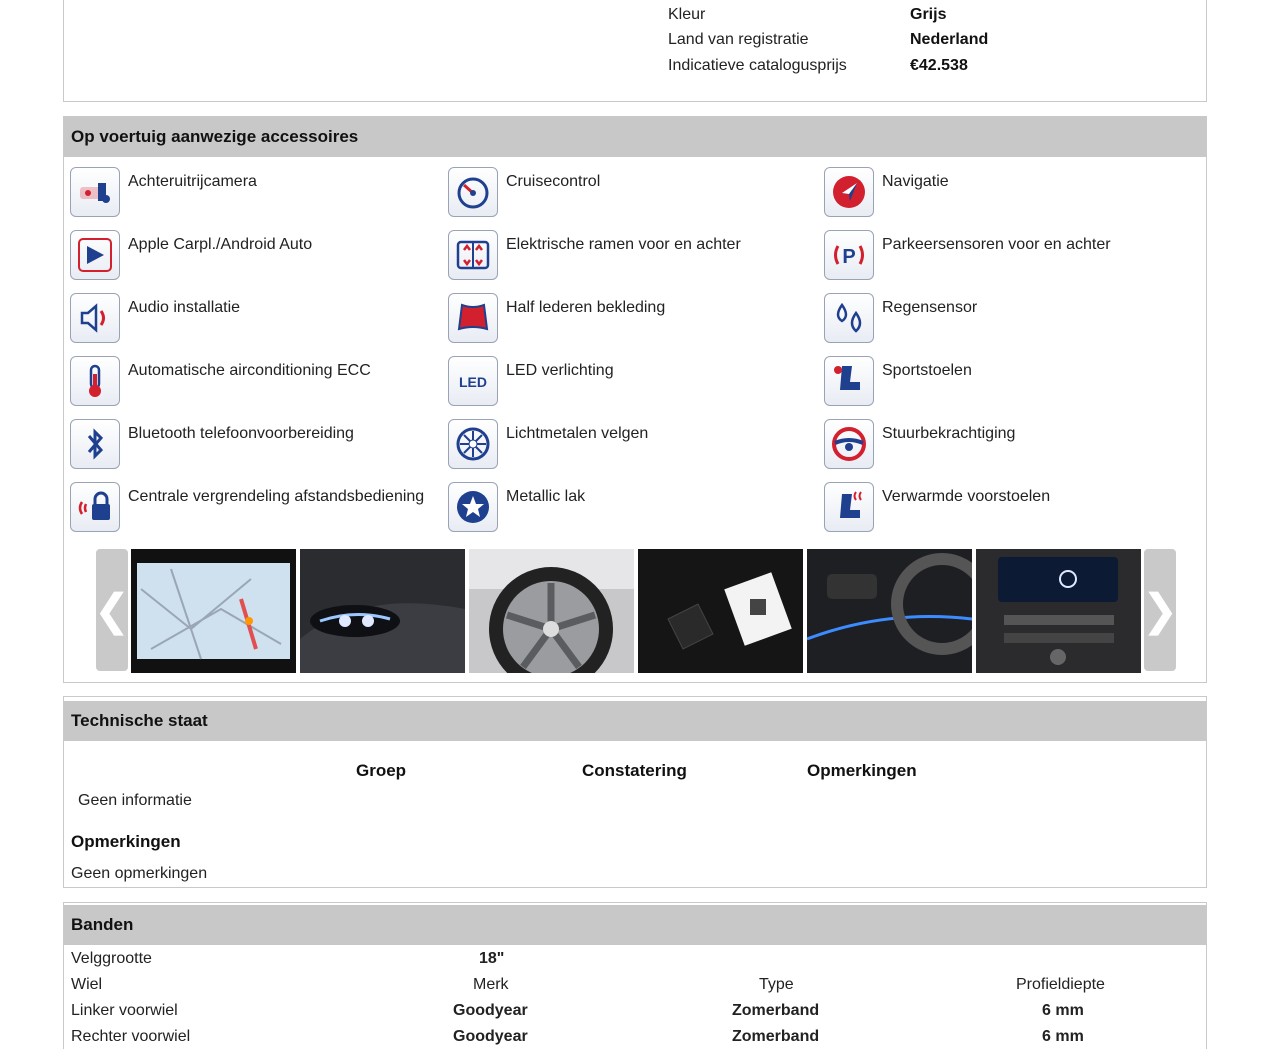 The height and width of the screenshot is (1050, 1280). I want to click on accessory-label: Parkeersensoren voor en achter, so click(996, 244).